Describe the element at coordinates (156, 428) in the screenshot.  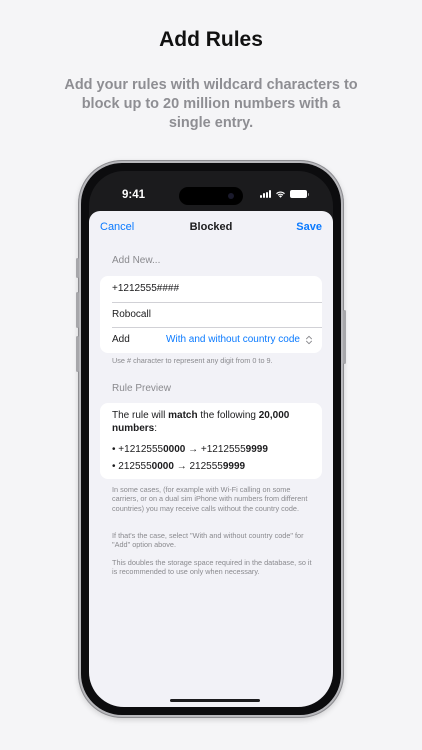
I see `summary-suffix: :` at that location.